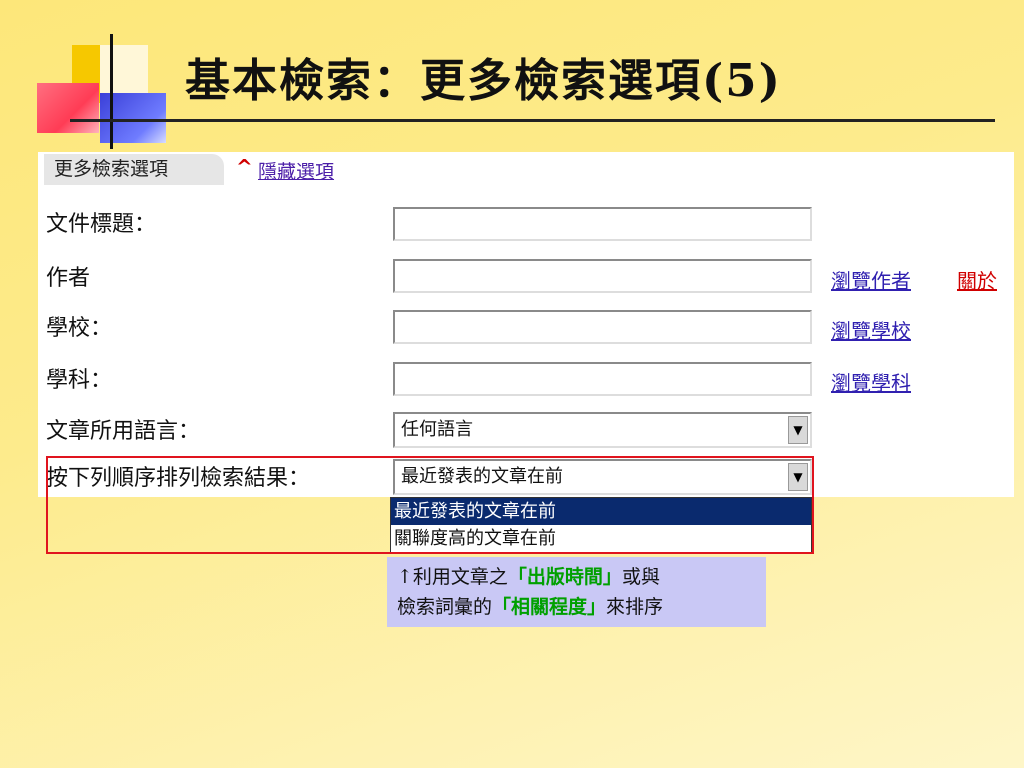  What do you see at coordinates (134, 169) in the screenshot?
I see `more-options-tab: 更多檢索選項` at bounding box center [134, 169].